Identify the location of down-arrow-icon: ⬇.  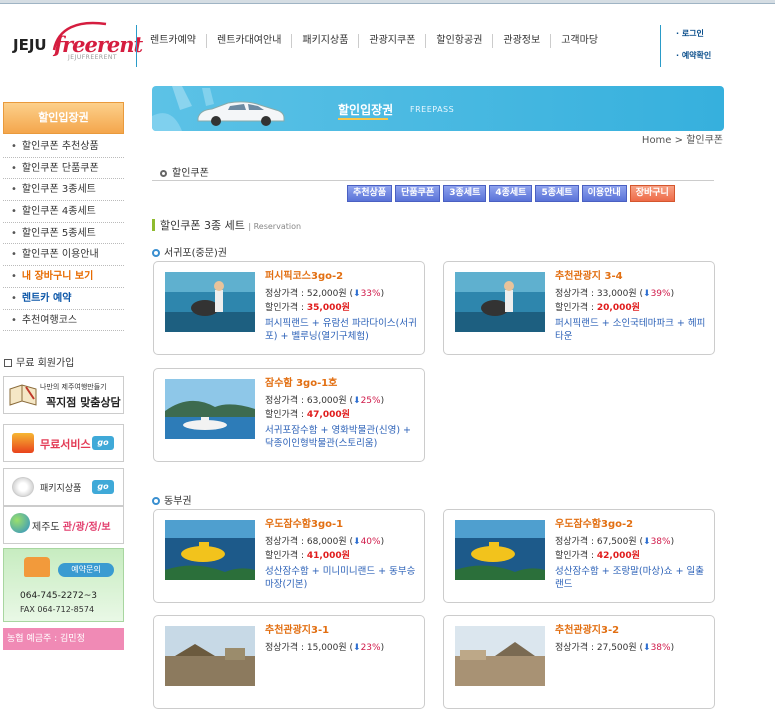
(357, 294).